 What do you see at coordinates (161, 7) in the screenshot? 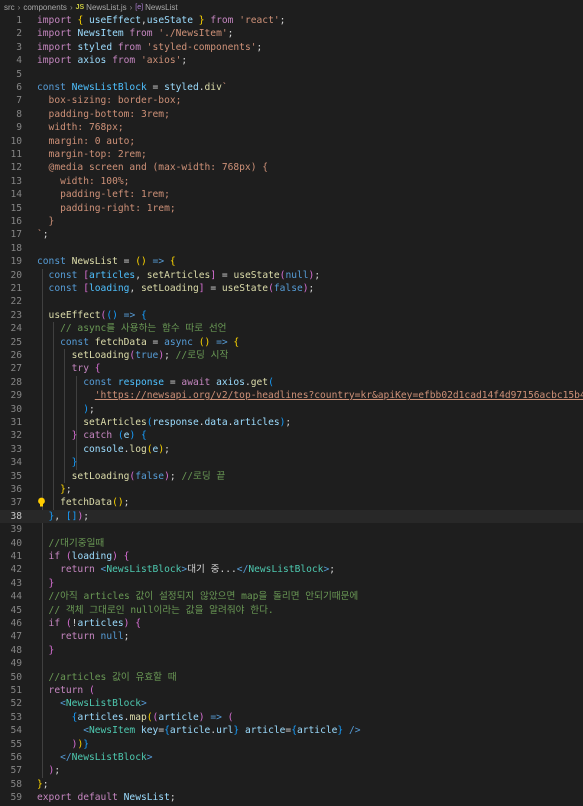
I see `breadcrumb-symbol: NewsList` at bounding box center [161, 7].